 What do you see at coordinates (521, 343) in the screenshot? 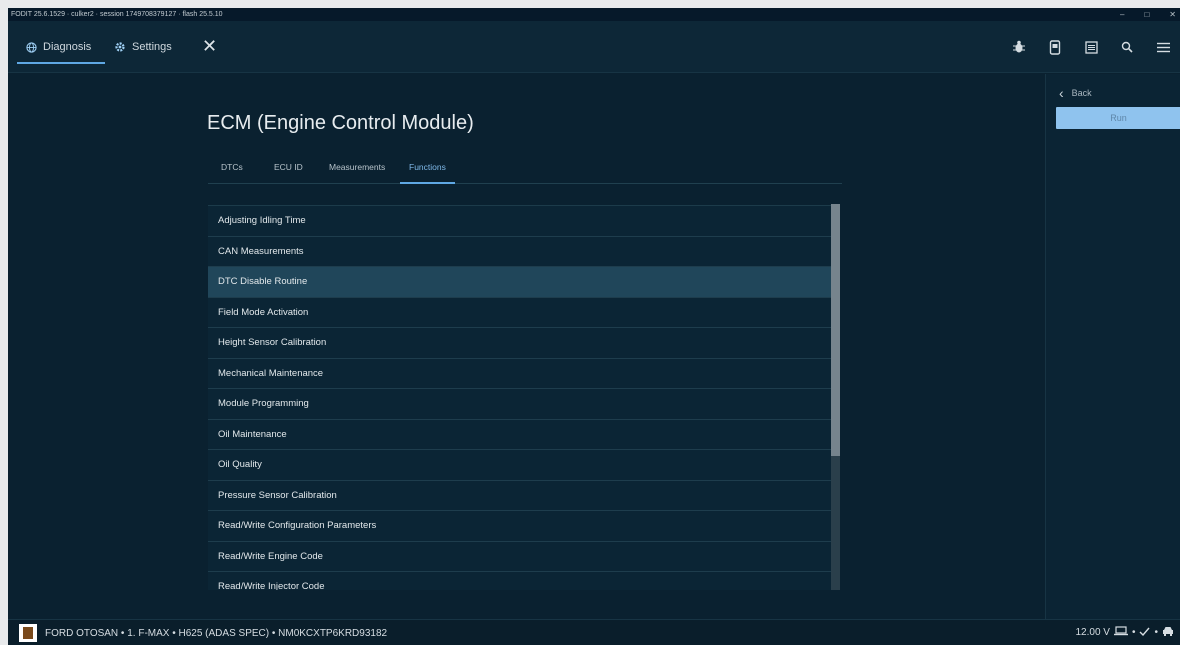
I see `list-item: Height Sensor Calibration` at bounding box center [521, 343].